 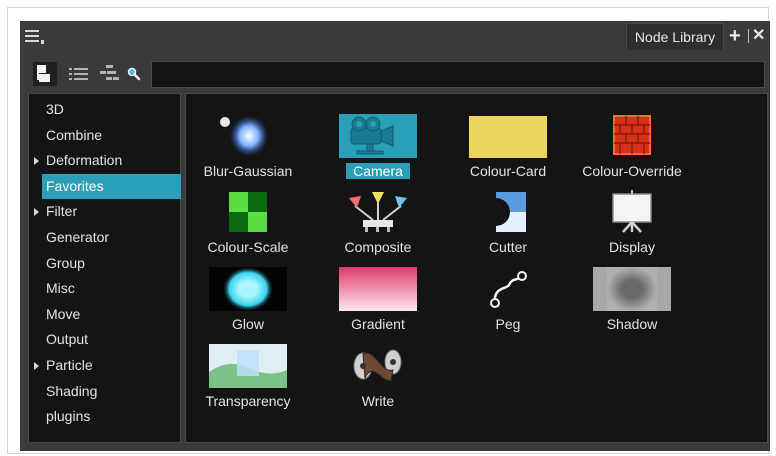 I want to click on node-item-glow: Glow, so click(x=248, y=305).